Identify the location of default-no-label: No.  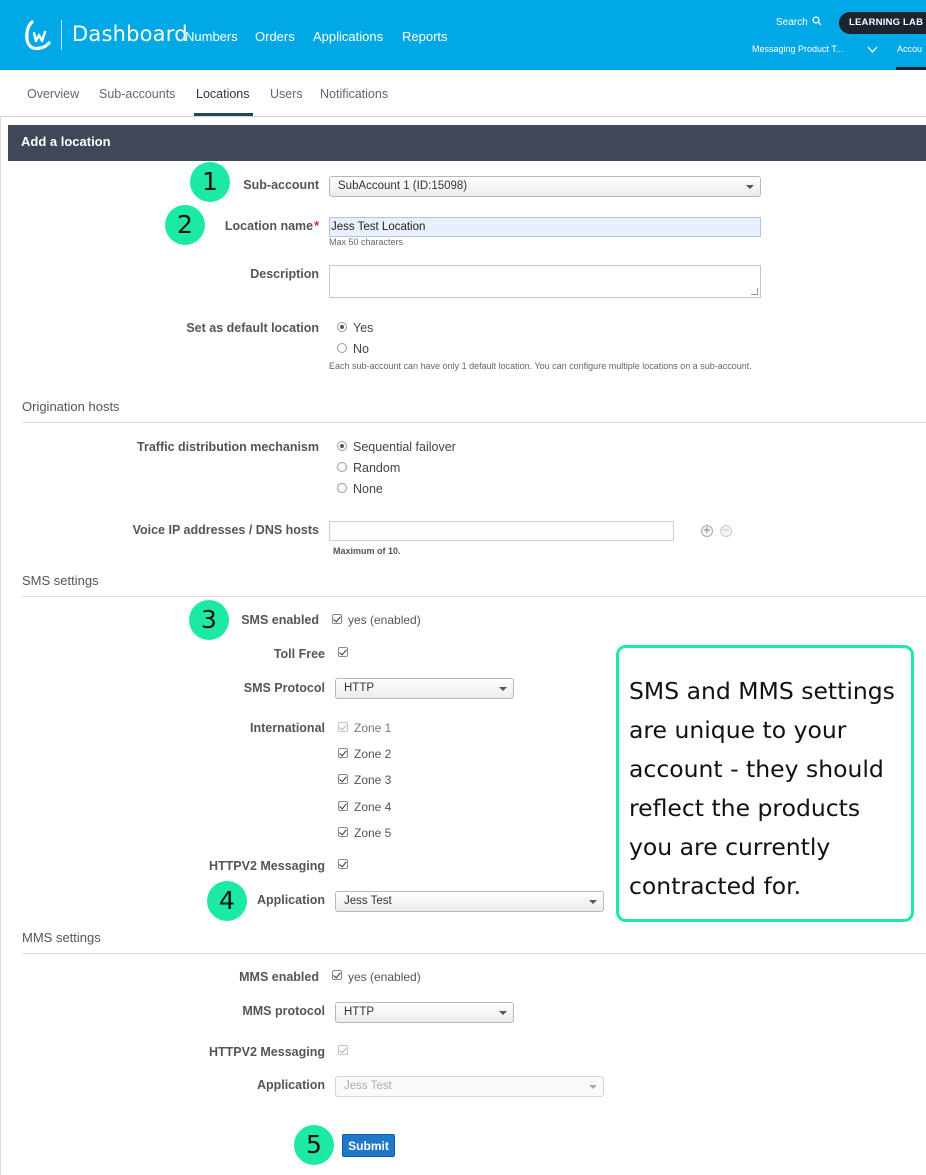
(361, 349).